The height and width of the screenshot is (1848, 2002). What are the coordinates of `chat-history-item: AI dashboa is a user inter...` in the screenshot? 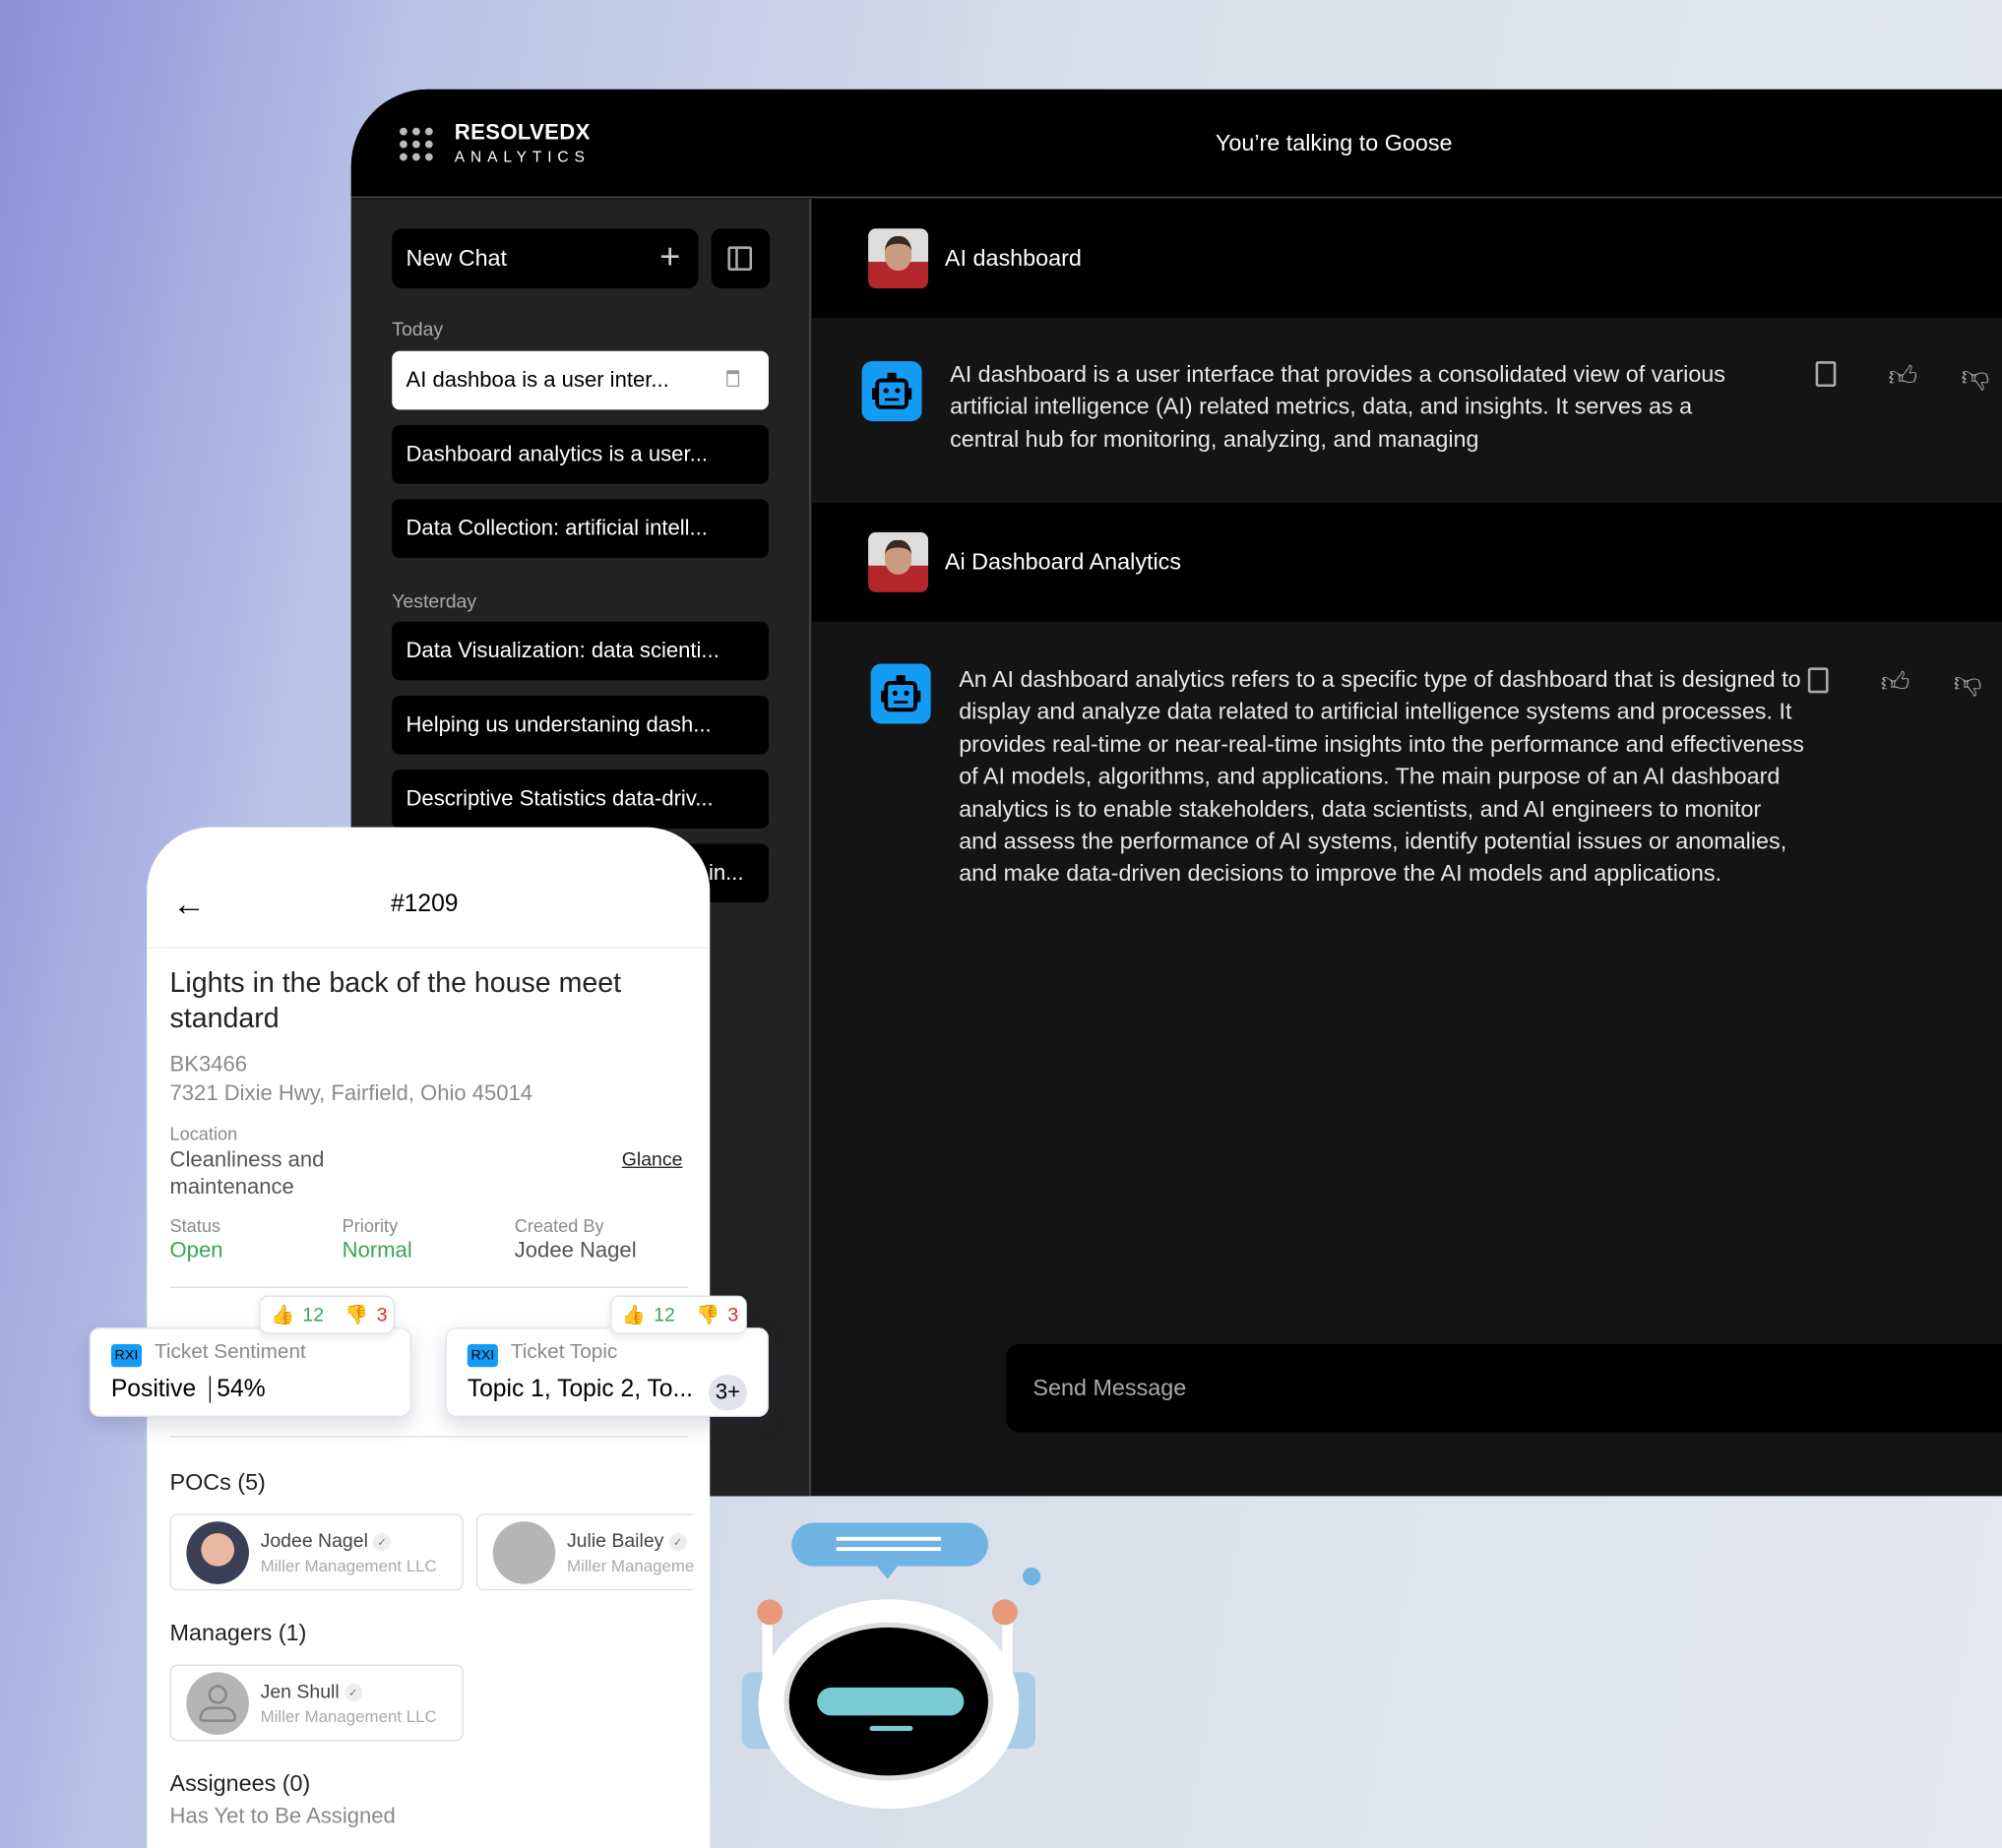 It's located at (580, 380).